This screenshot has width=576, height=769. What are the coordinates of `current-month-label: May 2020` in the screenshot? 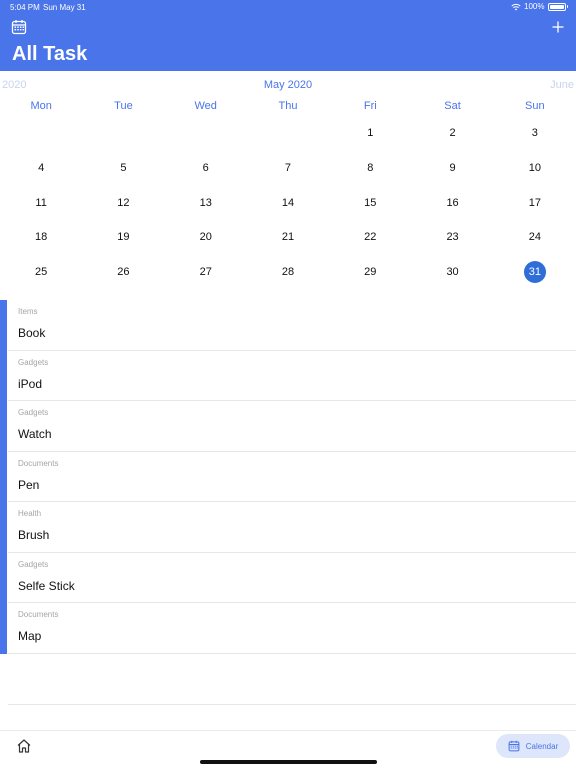 It's located at (288, 85).